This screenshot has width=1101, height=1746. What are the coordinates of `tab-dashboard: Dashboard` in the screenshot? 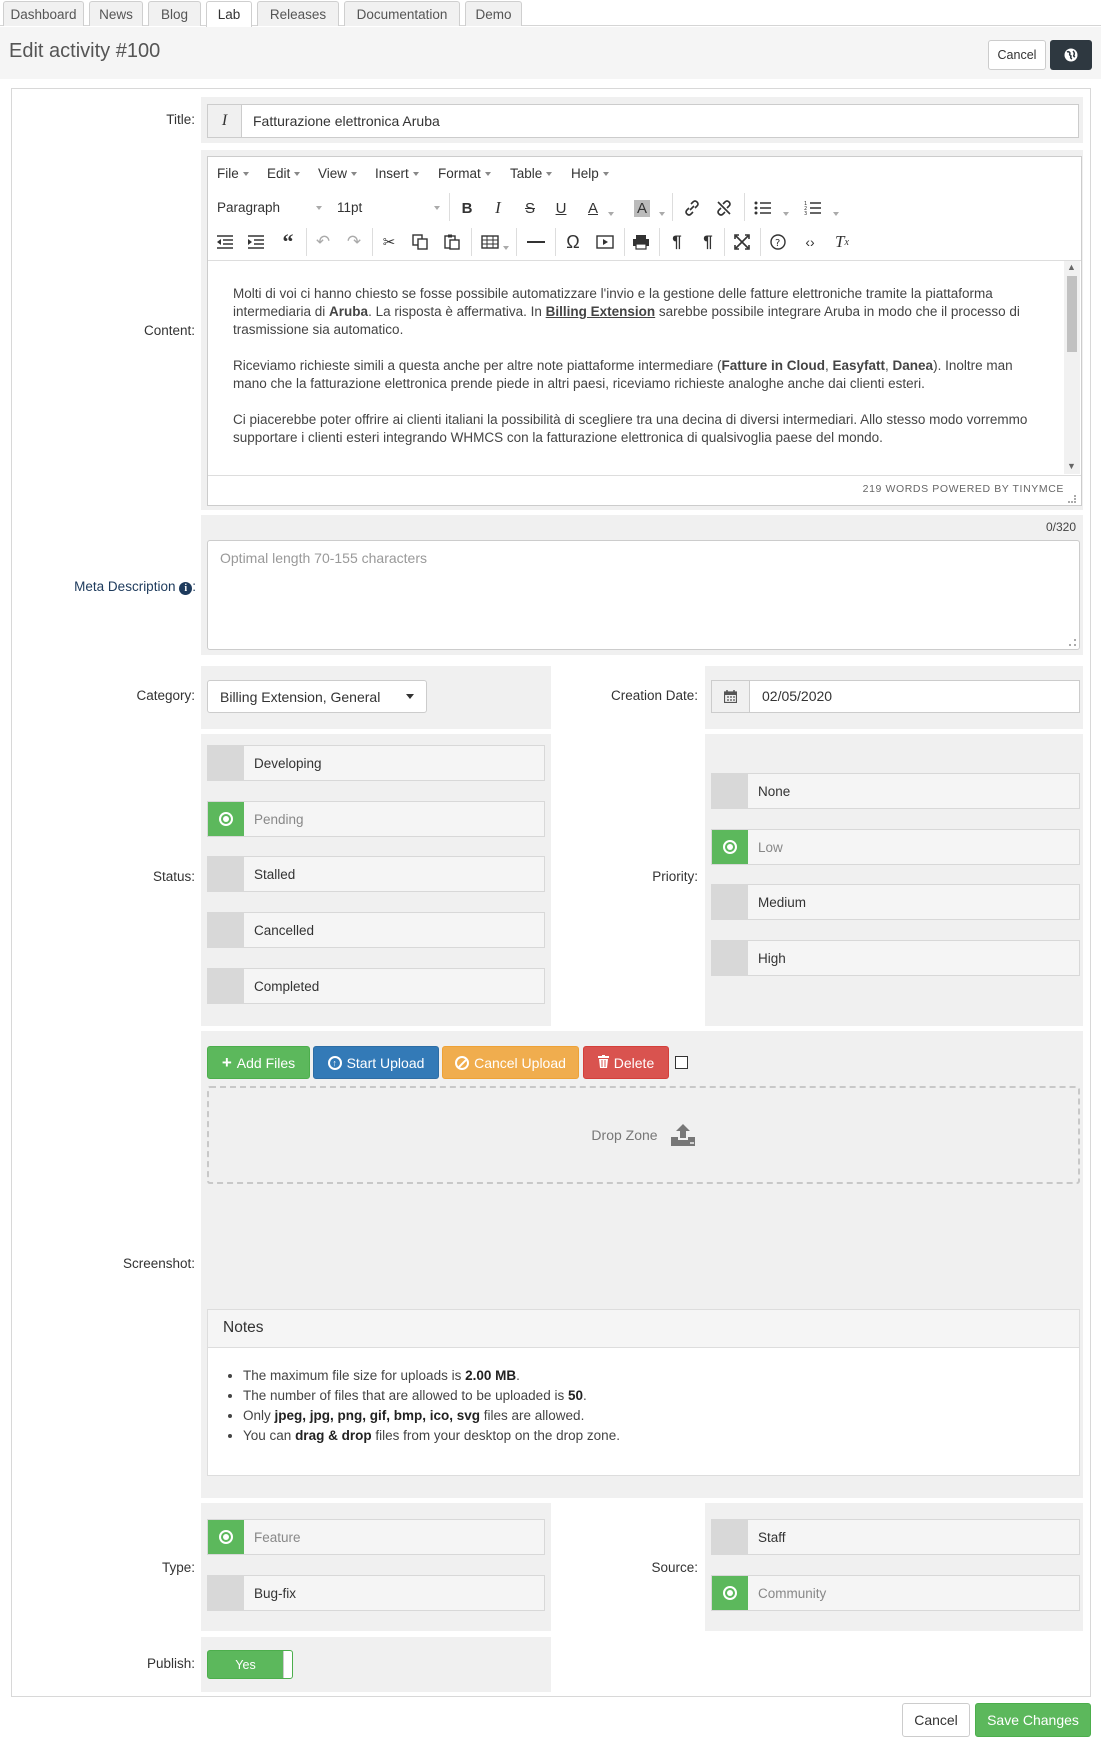 It's located at (43, 13).